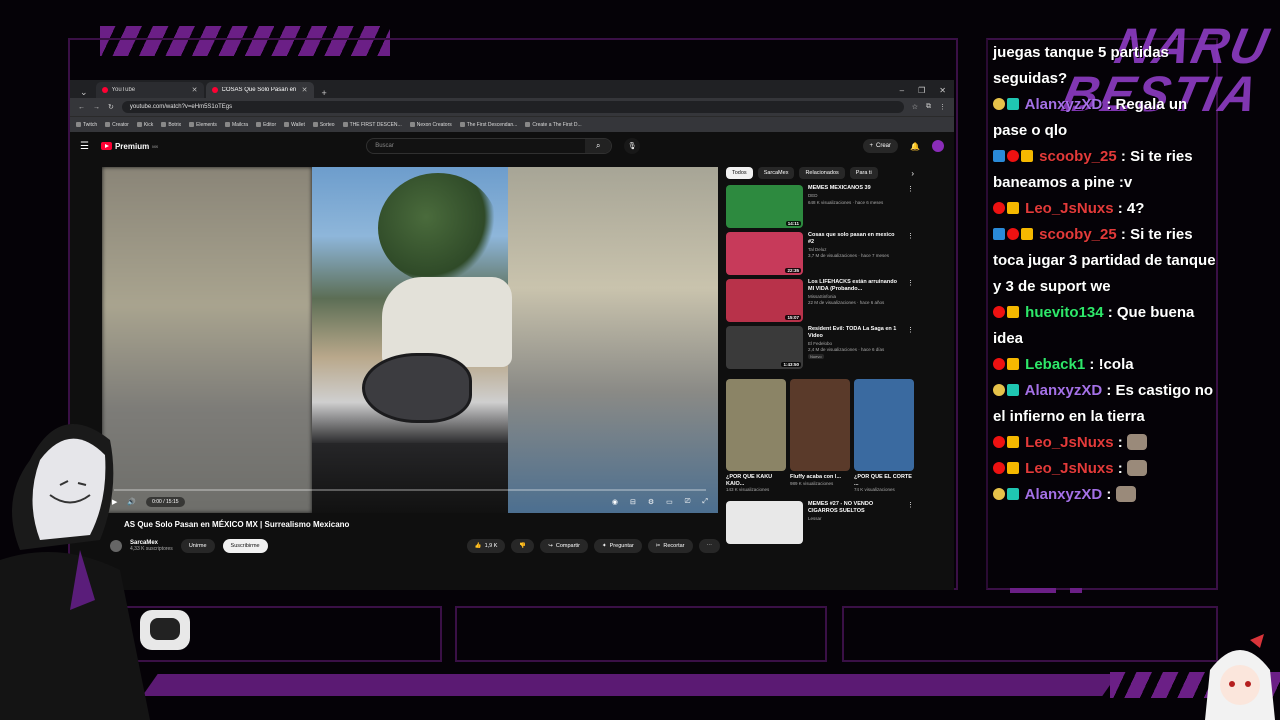 The width and height of the screenshot is (1280, 720). Describe the element at coordinates (266, 125) in the screenshot. I see `bookmark-item: Editor` at that location.